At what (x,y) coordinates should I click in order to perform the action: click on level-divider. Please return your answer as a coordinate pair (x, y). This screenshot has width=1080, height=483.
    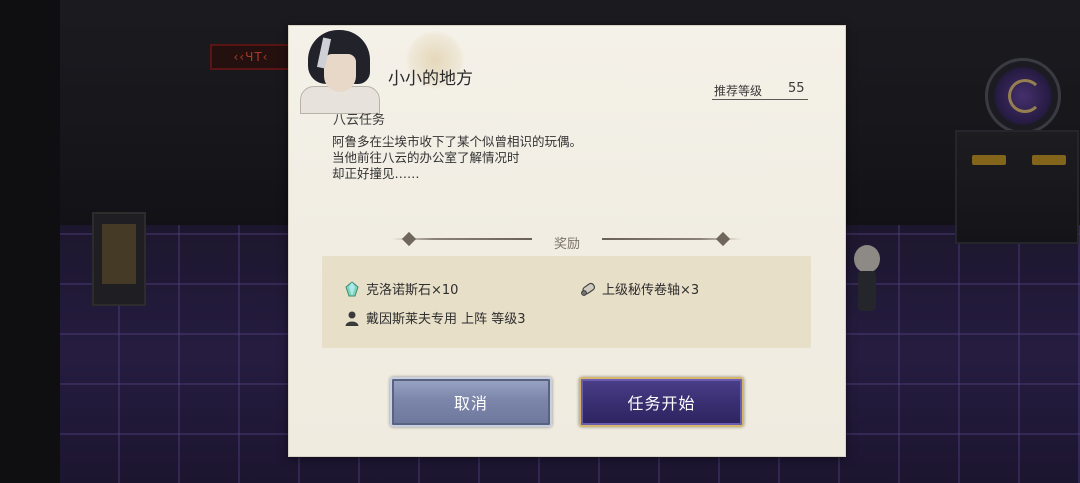
    Looking at the image, I should click on (760, 99).